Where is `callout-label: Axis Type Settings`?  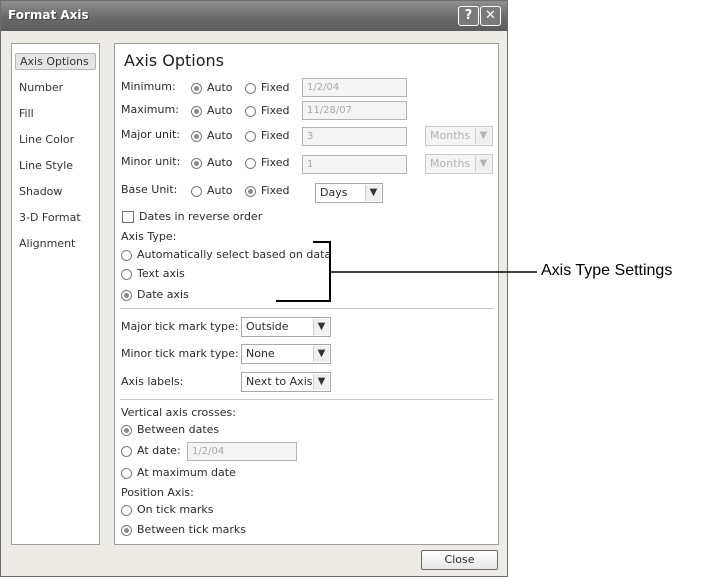 callout-label: Axis Type Settings is located at coordinates (607, 270).